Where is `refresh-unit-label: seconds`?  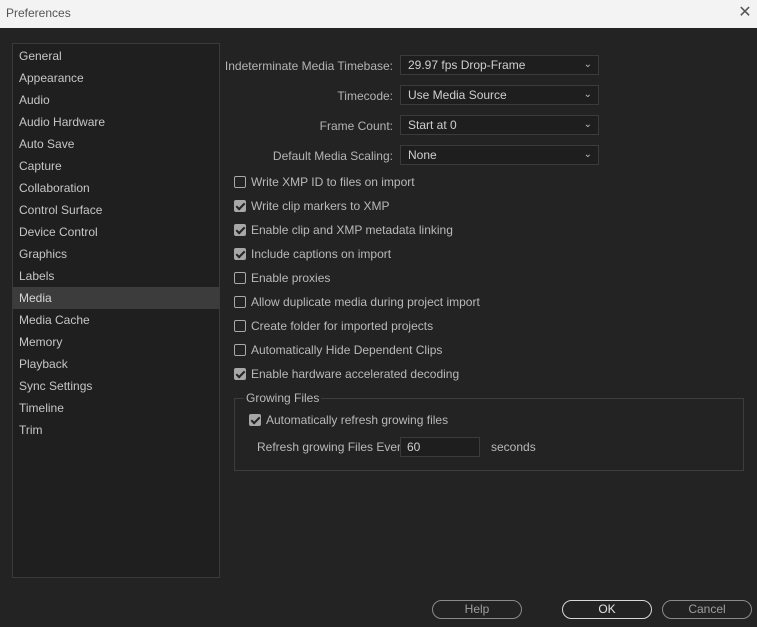
refresh-unit-label: seconds is located at coordinates (513, 447).